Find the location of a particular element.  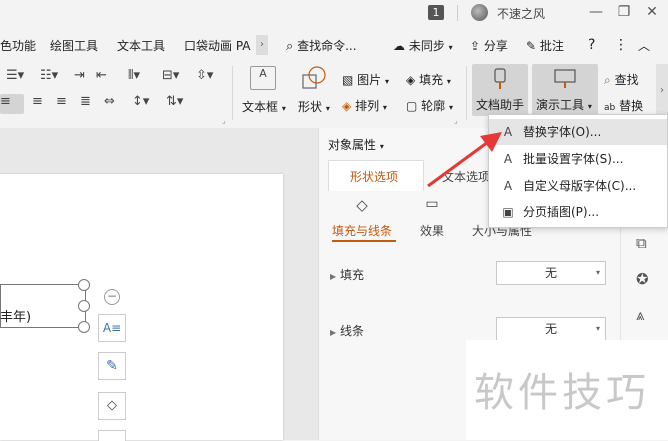

doc-helper-button: 文档助手 is located at coordinates (500, 90).